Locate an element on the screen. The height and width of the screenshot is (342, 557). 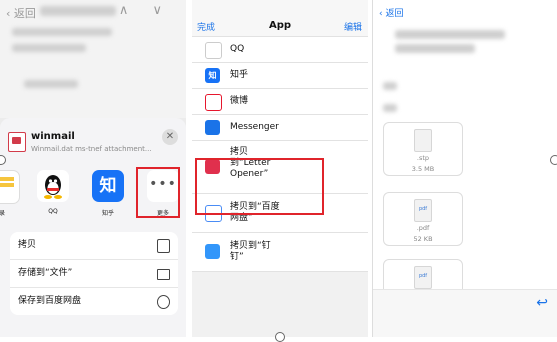
file-name: .stp is located at coordinates (423, 158).